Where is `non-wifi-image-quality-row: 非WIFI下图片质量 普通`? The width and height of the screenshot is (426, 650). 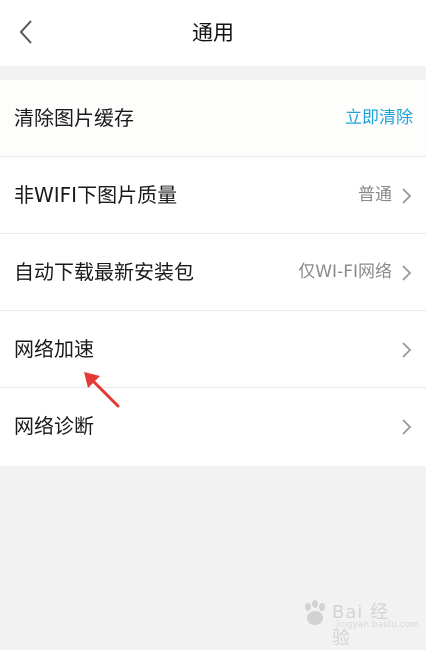
non-wifi-image-quality-row: 非WIFI下图片质量 普通 is located at coordinates (213, 195).